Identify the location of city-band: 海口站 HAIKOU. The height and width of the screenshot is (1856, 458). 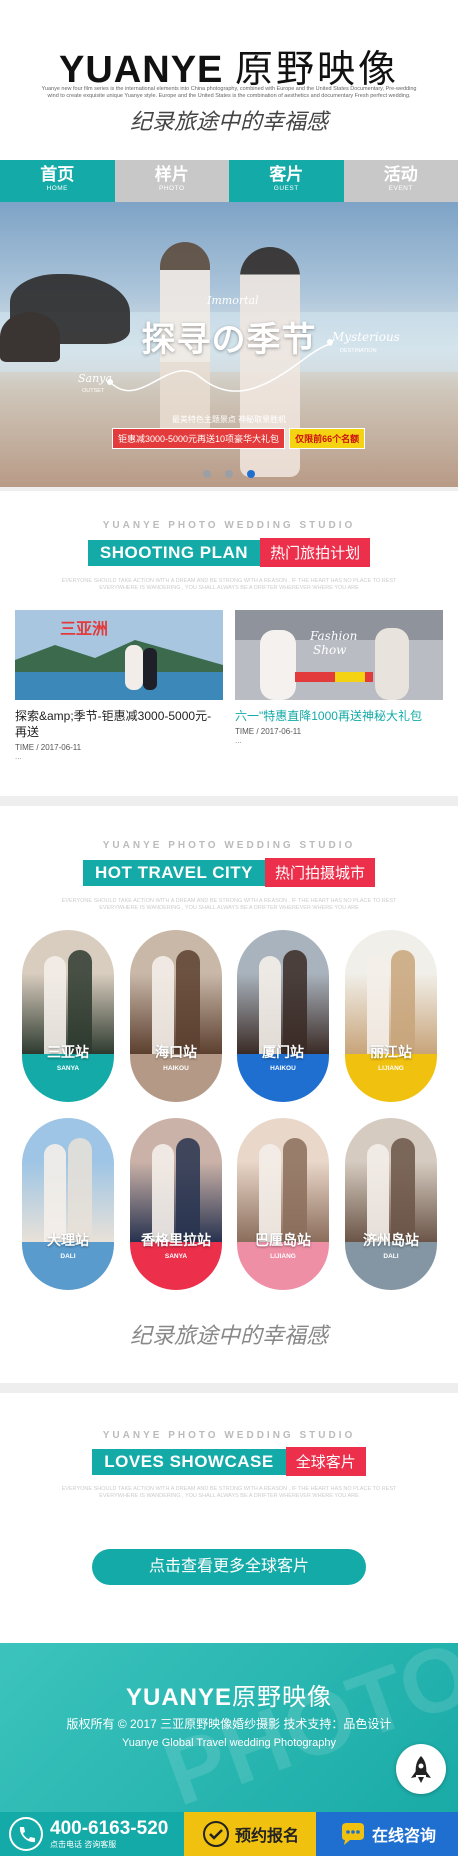
(176, 1073).